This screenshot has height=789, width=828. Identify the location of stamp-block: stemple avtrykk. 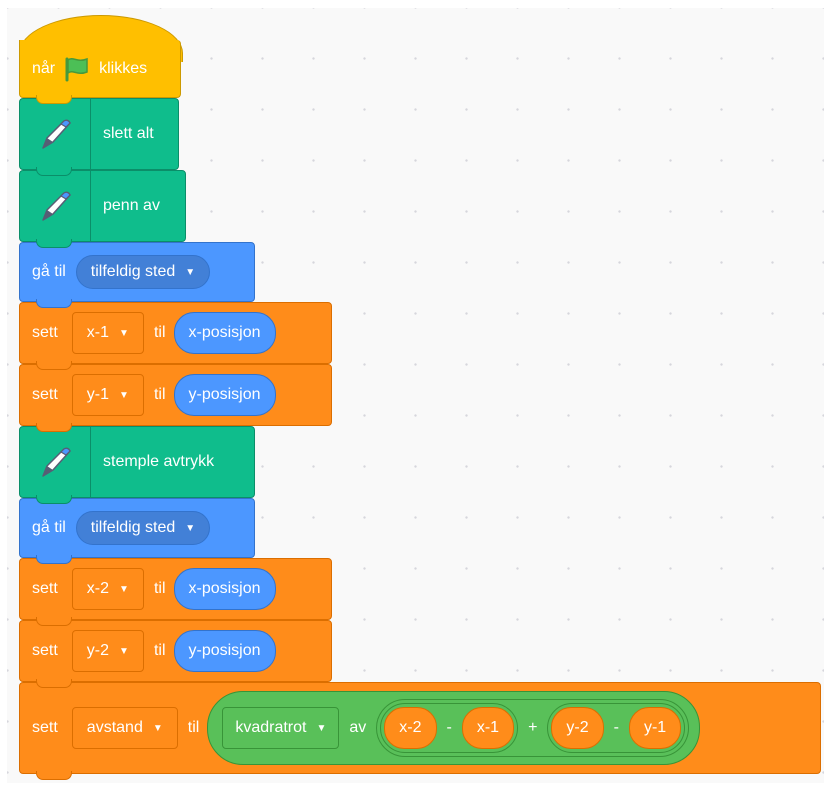
(137, 465).